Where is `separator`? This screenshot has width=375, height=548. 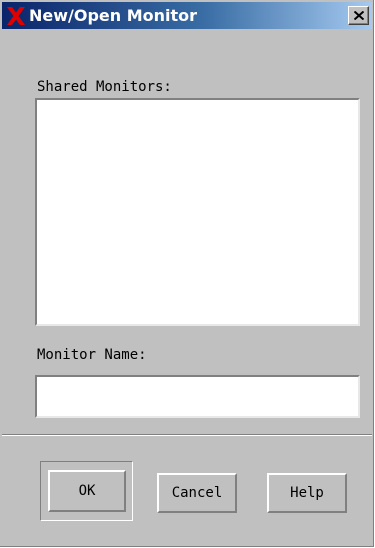
separator is located at coordinates (187, 435).